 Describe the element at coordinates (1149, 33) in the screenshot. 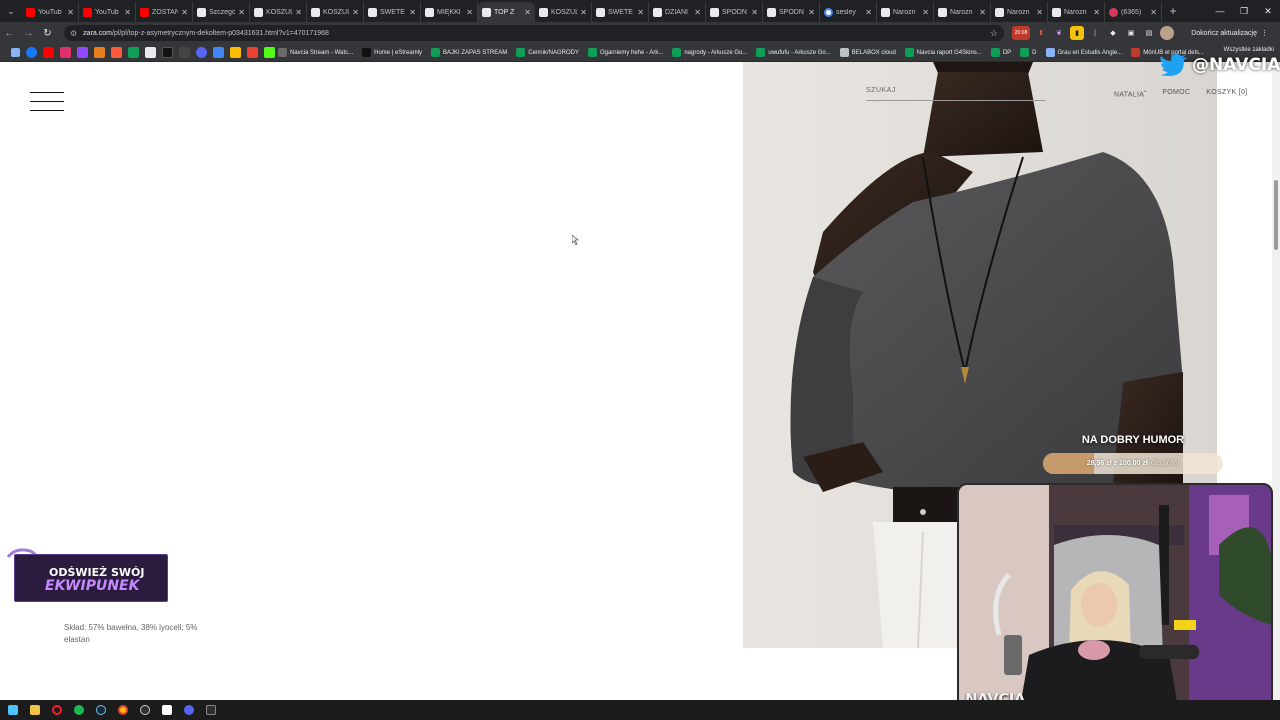

I see `sidebar-icon: ▤` at that location.